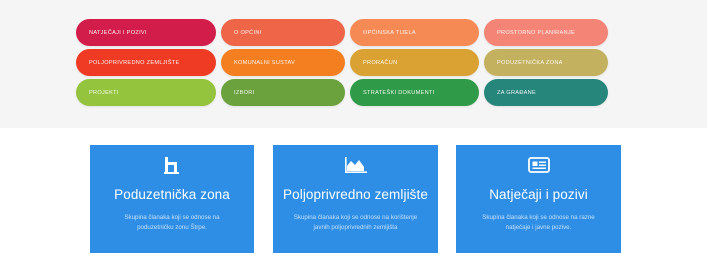 The width and height of the screenshot is (707, 253). What do you see at coordinates (104, 92) in the screenshot?
I see `pill-label: PROJEKTI` at bounding box center [104, 92].